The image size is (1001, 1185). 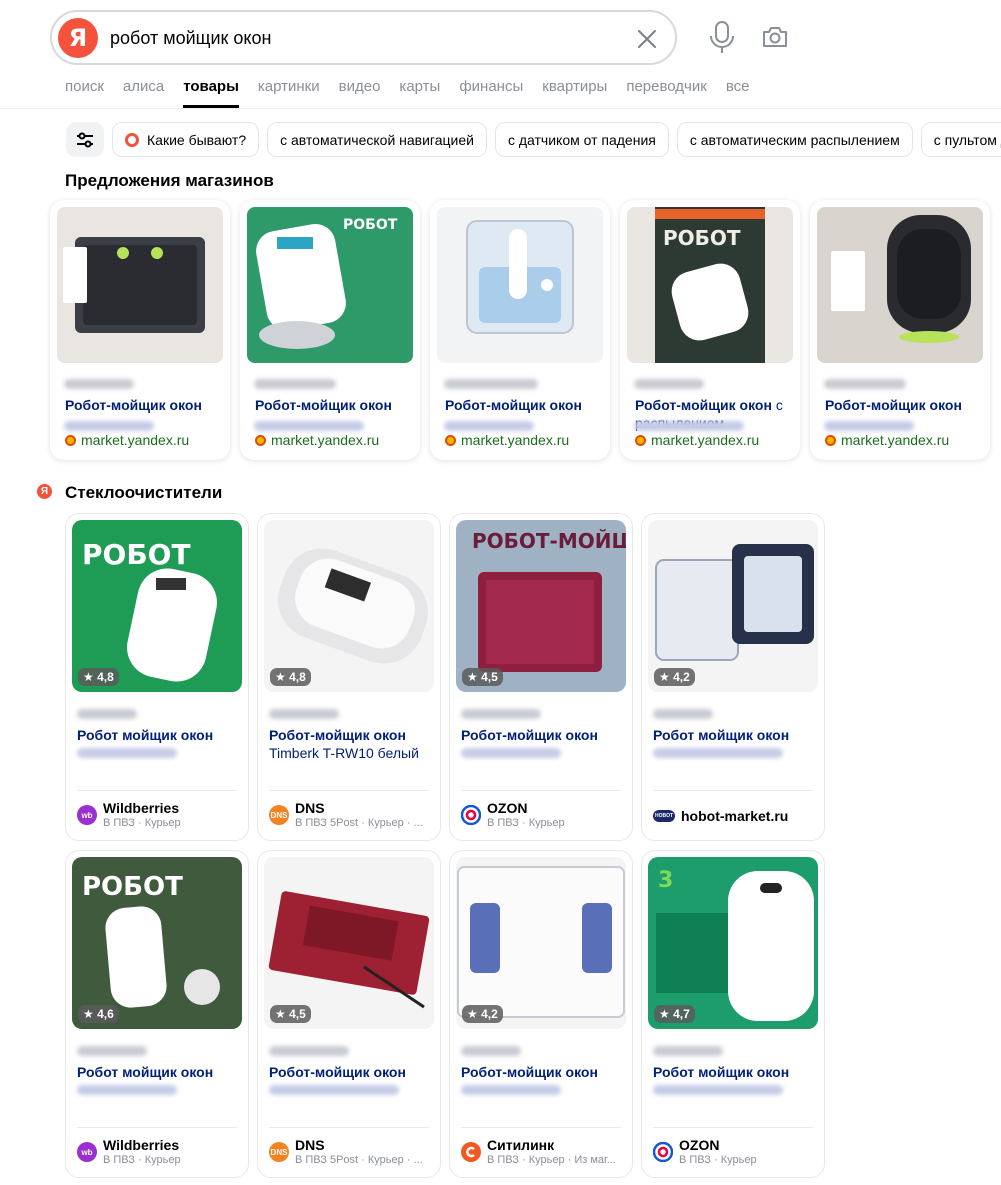 I want to click on offer-card: РОБОТ Робот-мойщик окон market.yandex.ru, so click(x=330, y=330).